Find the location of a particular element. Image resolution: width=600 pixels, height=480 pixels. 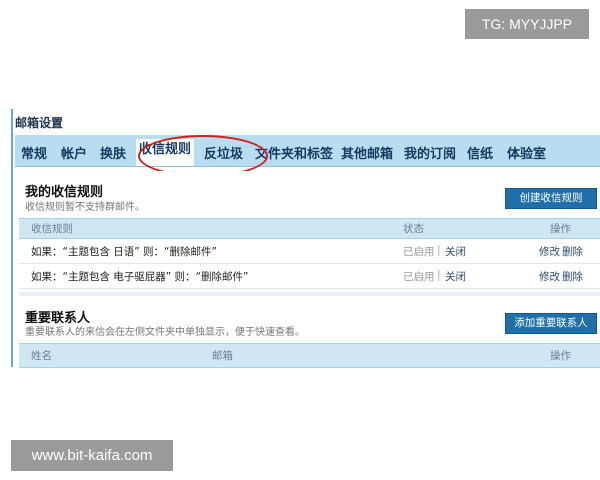

tab-folders-labels: 文件夹和标签 is located at coordinates (294, 152).